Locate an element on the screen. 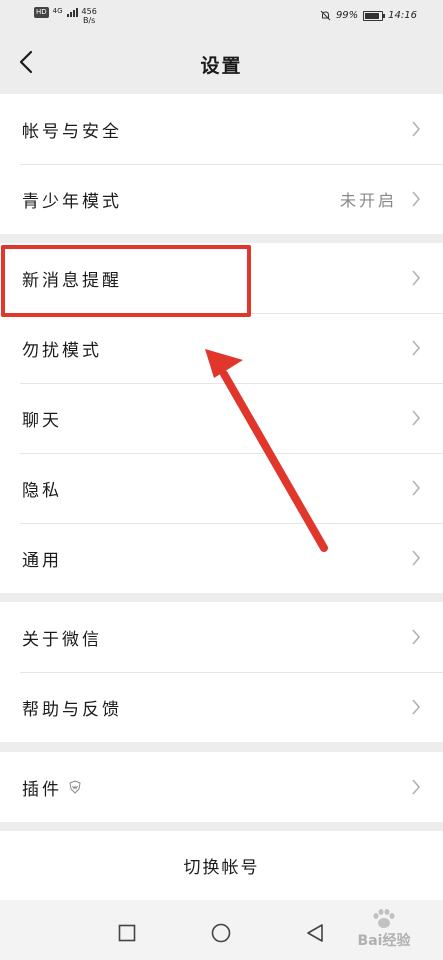 The image size is (443, 960). item-label: 帐号与安全 is located at coordinates (72, 131).